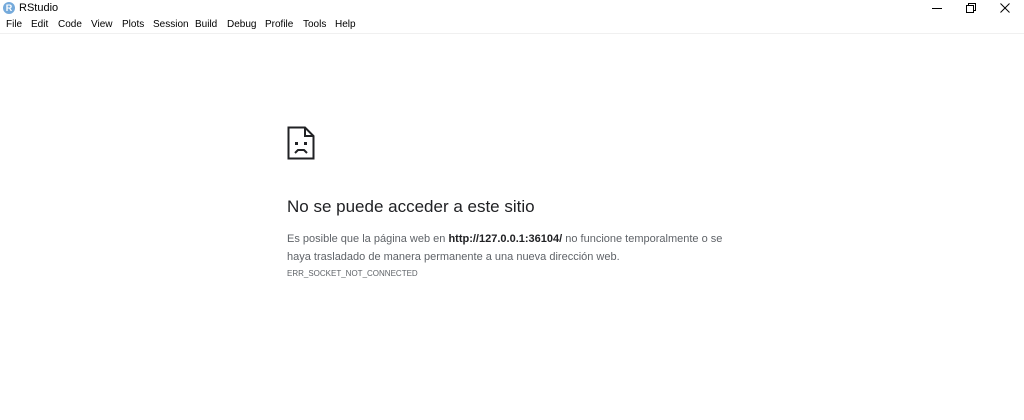  I want to click on menu-build: Build, so click(206, 25).